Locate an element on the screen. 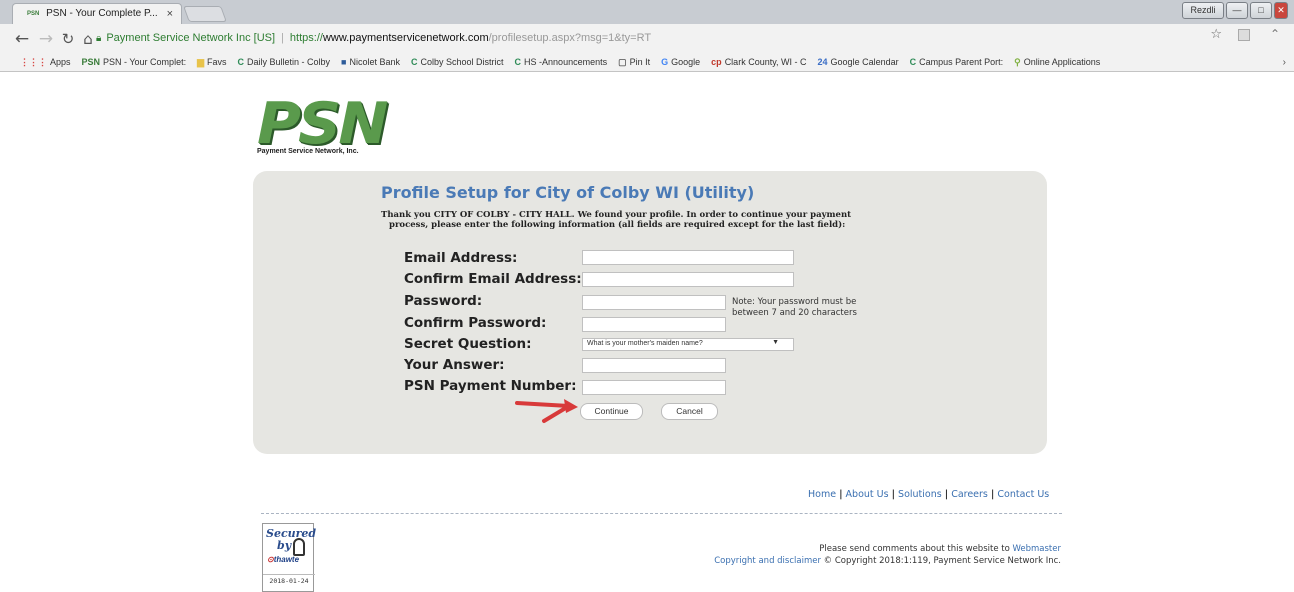 Image resolution: width=1294 pixels, height=592 pixels. payment-number-label: PSN Payment Number: is located at coordinates (490, 386).